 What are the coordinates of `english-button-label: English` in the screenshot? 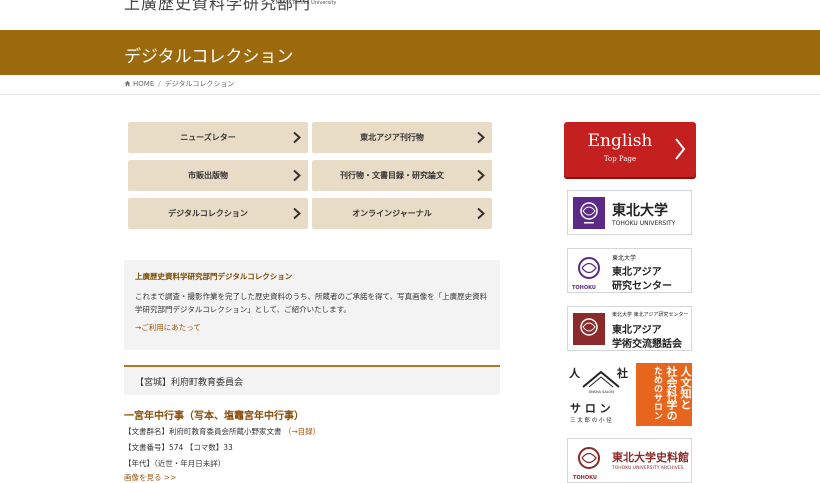 It's located at (620, 141).